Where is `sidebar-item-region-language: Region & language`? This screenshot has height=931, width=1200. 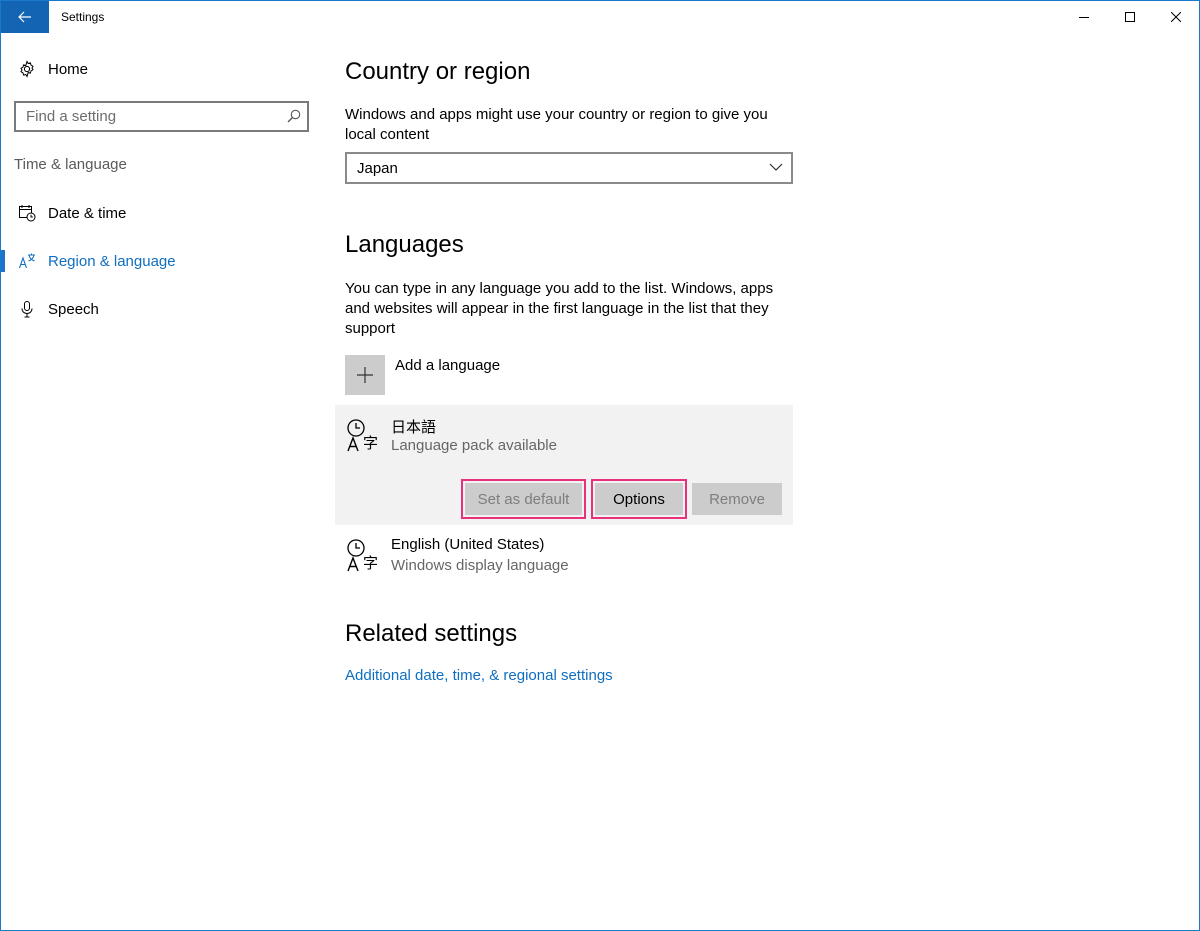
sidebar-item-region-language: Region & language is located at coordinates (161, 261).